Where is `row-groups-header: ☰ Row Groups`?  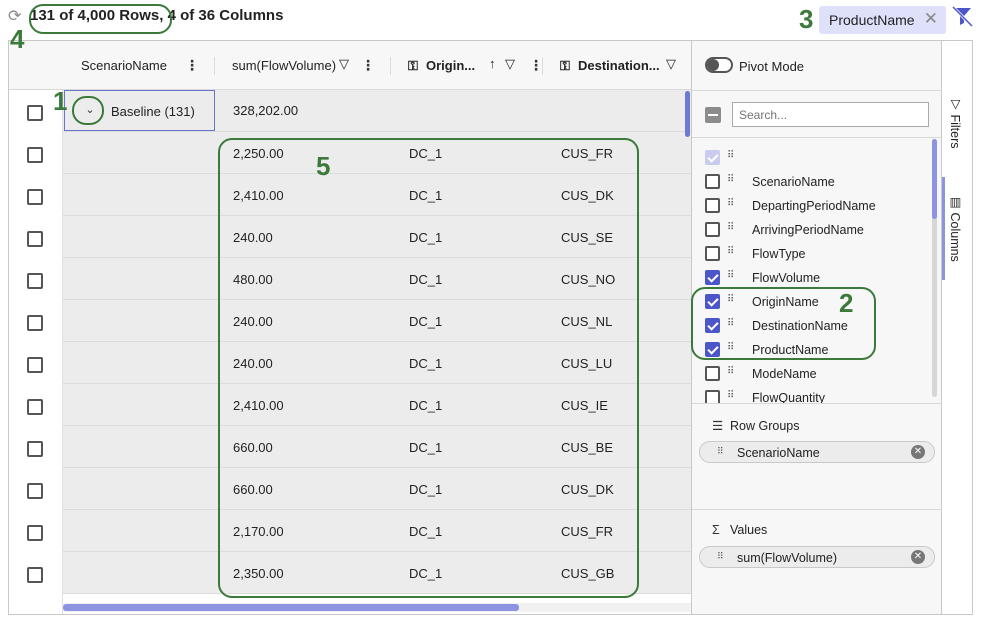
row-groups-header: ☰ Row Groups is located at coordinates (755, 425).